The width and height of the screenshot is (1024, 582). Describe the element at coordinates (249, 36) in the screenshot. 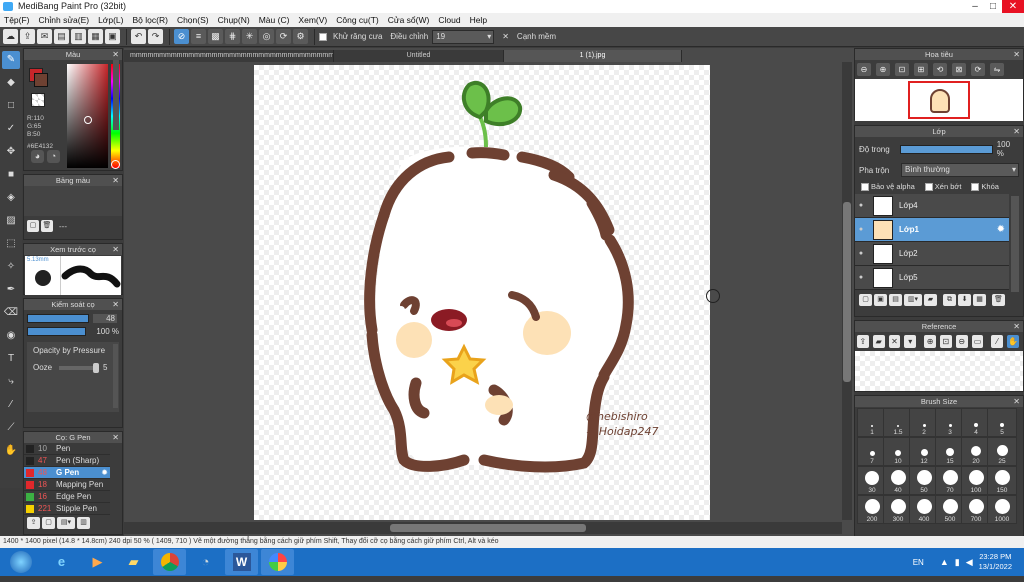

I see `radial-snap-icon: ✳` at that location.